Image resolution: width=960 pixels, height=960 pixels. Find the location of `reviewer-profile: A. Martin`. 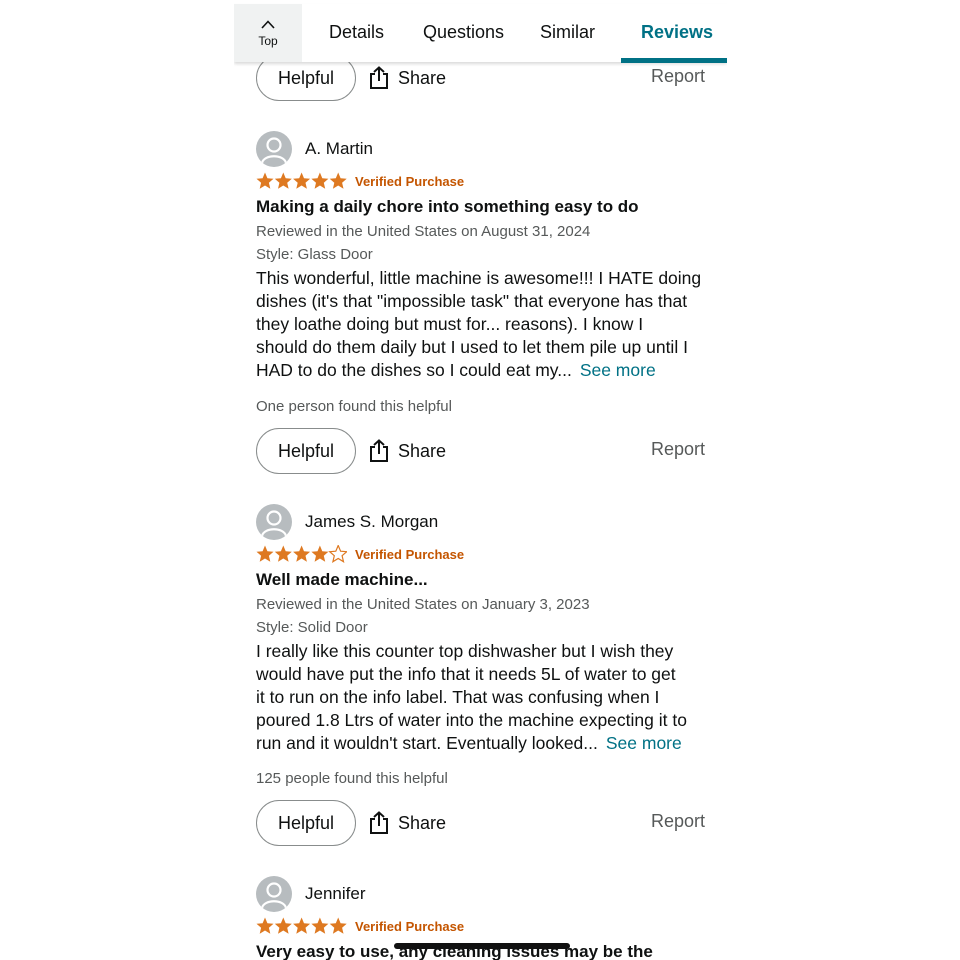

reviewer-profile: A. Martin is located at coordinates (314, 149).